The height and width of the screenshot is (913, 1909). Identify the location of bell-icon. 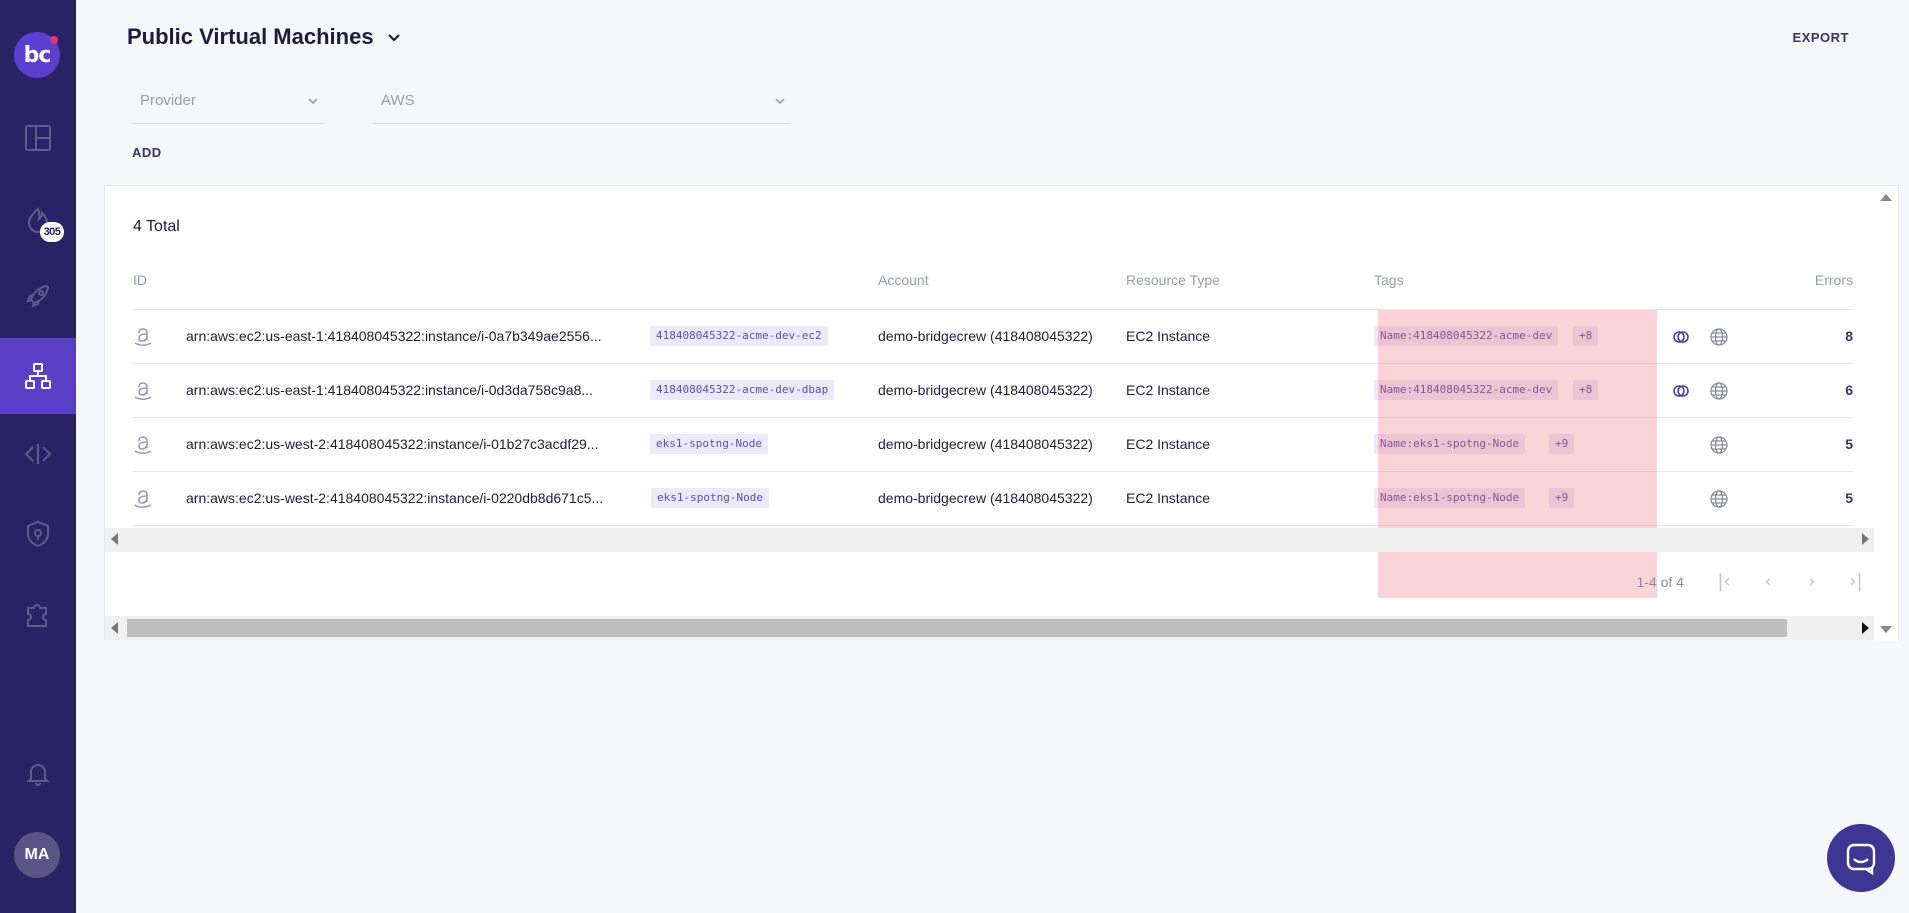
(38, 775).